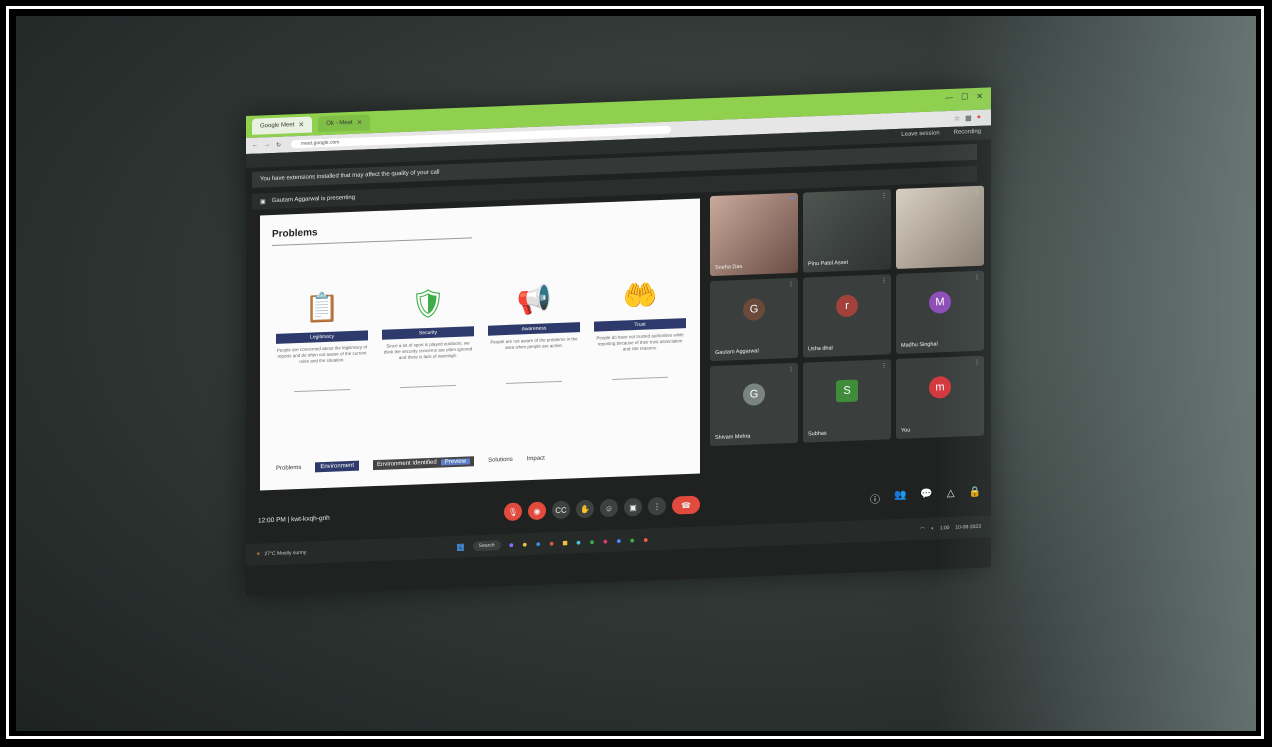  Describe the element at coordinates (281, 554) in the screenshot. I see `weather-widget: ☀ 27°C Mostly sunny` at that location.